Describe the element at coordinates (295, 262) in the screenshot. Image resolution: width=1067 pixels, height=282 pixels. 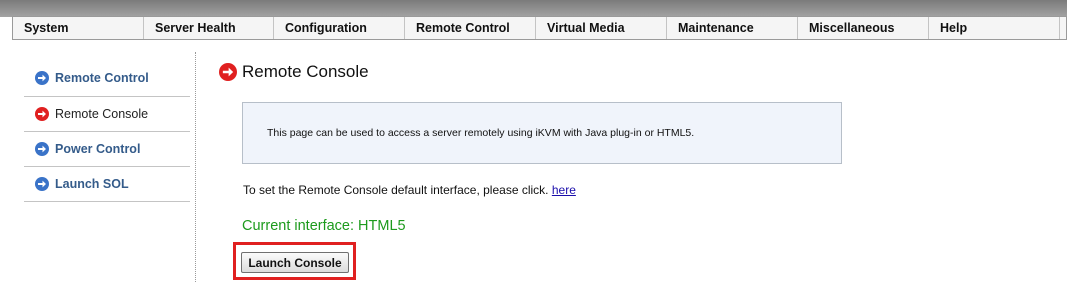
I see `launch-console-button: Launch Console` at that location.